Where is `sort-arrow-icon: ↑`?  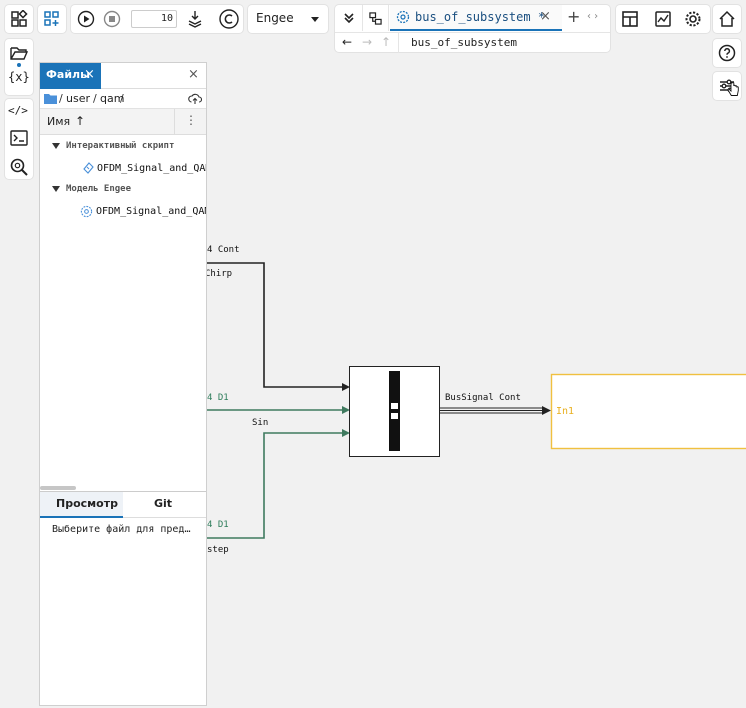 sort-arrow-icon: ↑ is located at coordinates (80, 121).